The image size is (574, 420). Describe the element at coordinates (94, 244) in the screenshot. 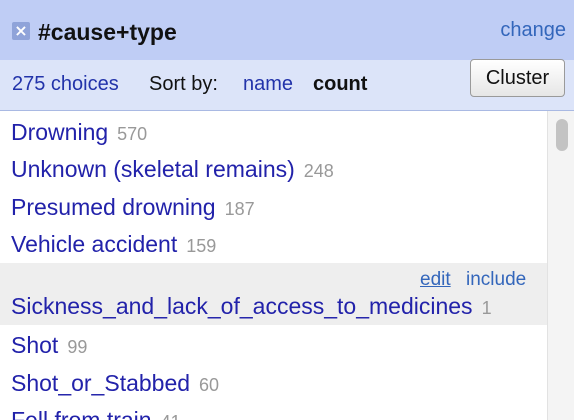

I see `choice-label: Vehicle accident` at that location.